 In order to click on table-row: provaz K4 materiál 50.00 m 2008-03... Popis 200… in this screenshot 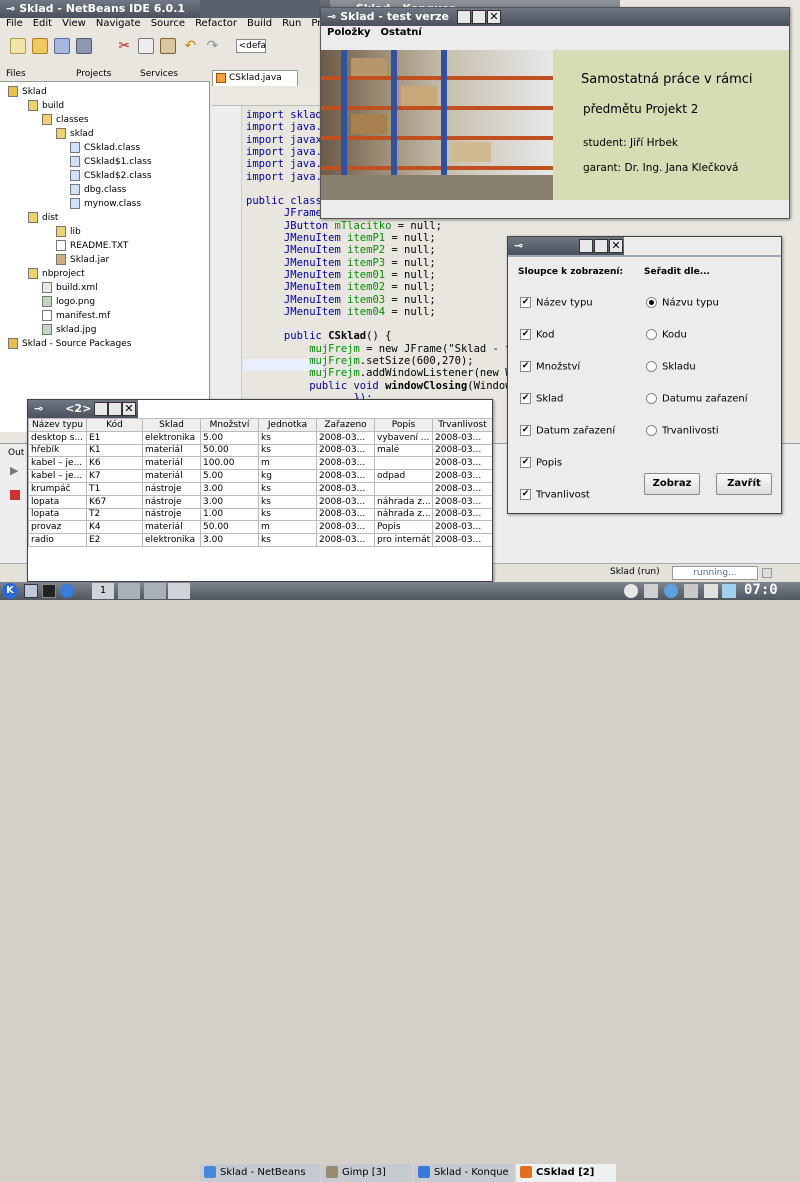, I will do `click(260, 527)`.